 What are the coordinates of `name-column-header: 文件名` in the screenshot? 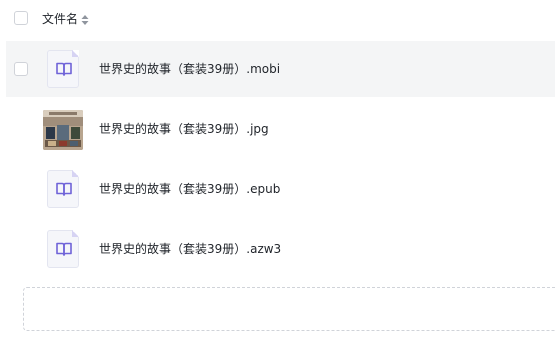 It's located at (65, 19).